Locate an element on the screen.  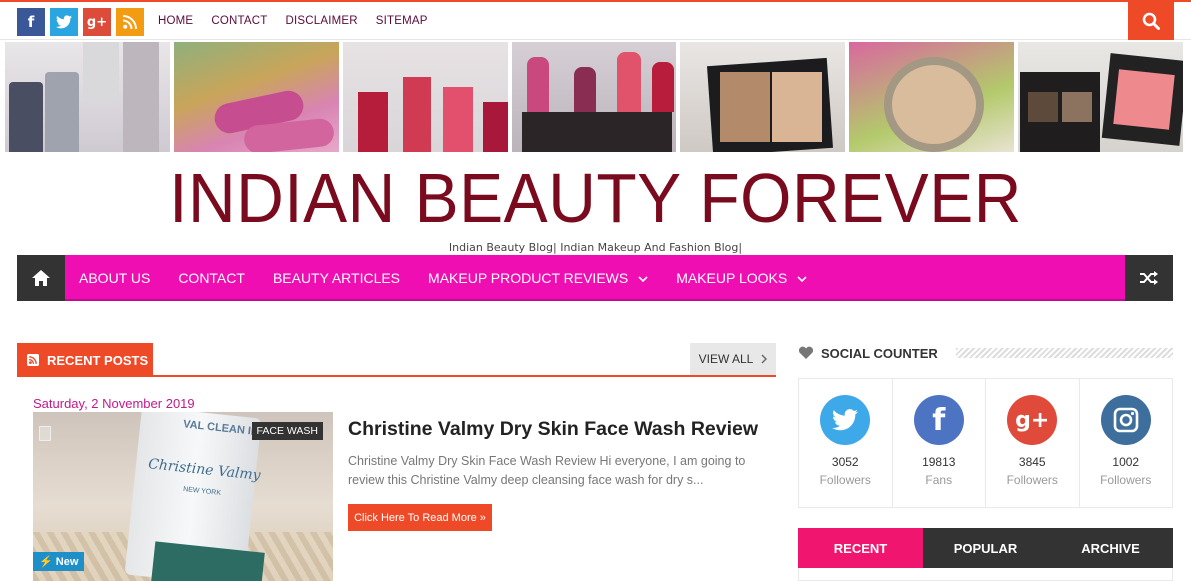
view-all-label: VIEW ALL is located at coordinates (726, 359).